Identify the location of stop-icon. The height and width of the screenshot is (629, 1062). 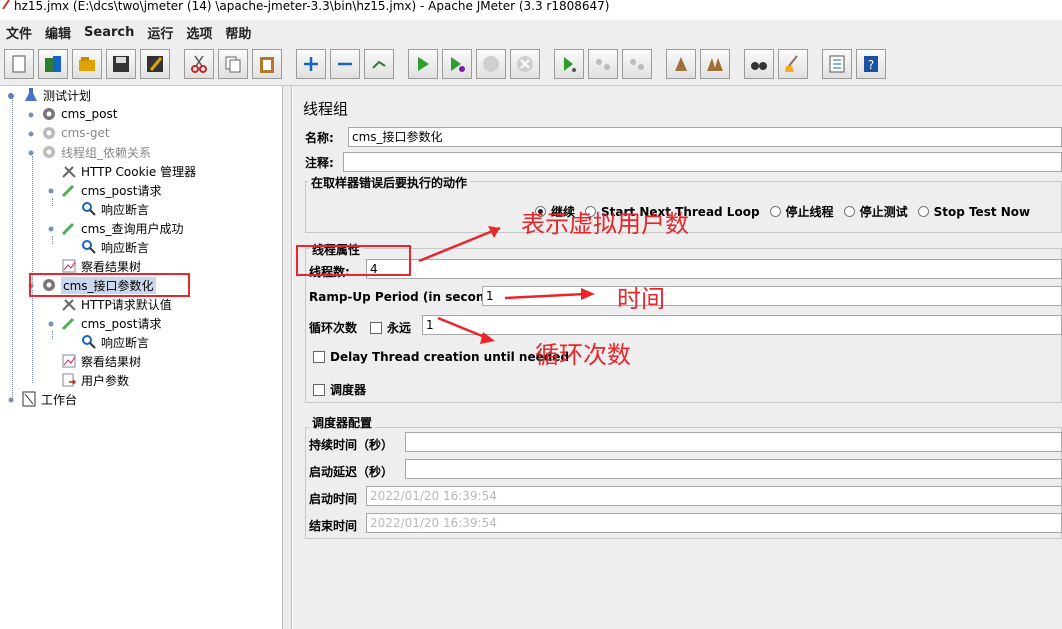
(491, 64).